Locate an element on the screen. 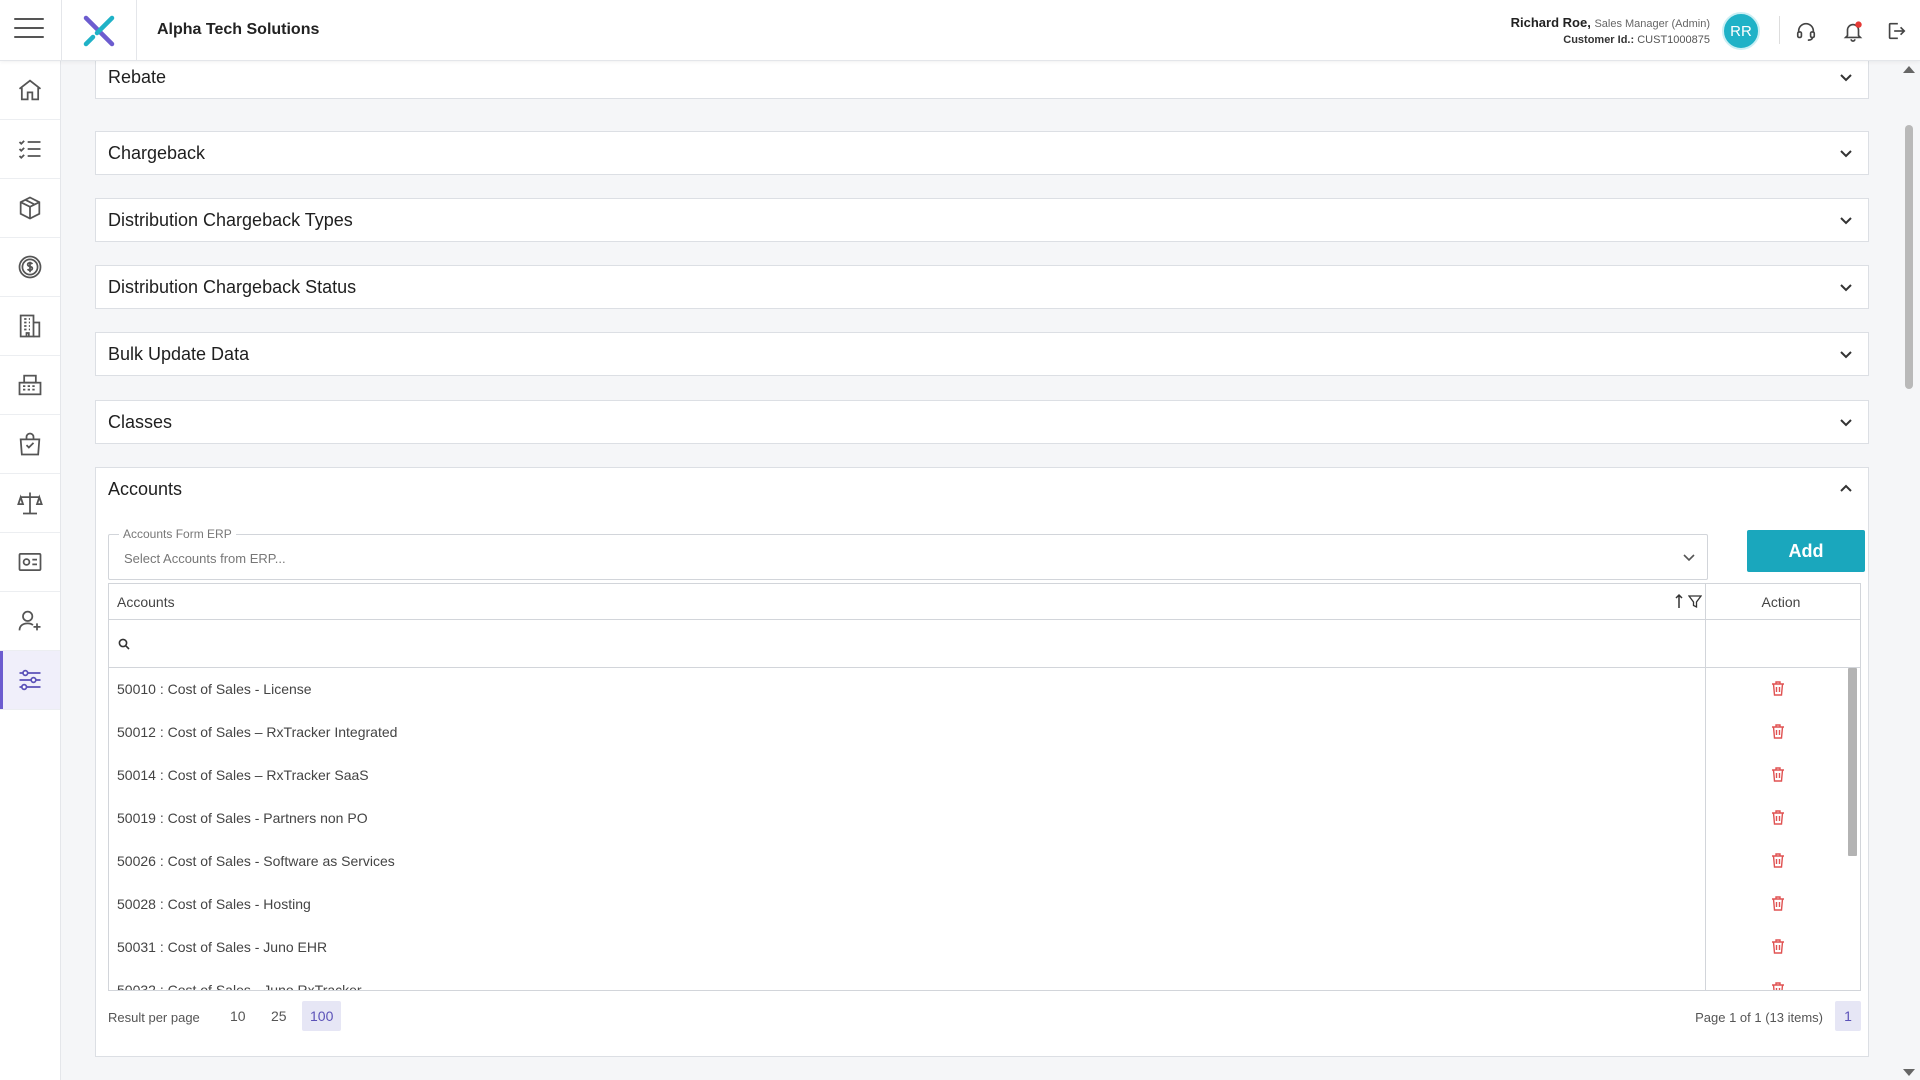 The height and width of the screenshot is (1080, 1920). package-icon is located at coordinates (30, 208).